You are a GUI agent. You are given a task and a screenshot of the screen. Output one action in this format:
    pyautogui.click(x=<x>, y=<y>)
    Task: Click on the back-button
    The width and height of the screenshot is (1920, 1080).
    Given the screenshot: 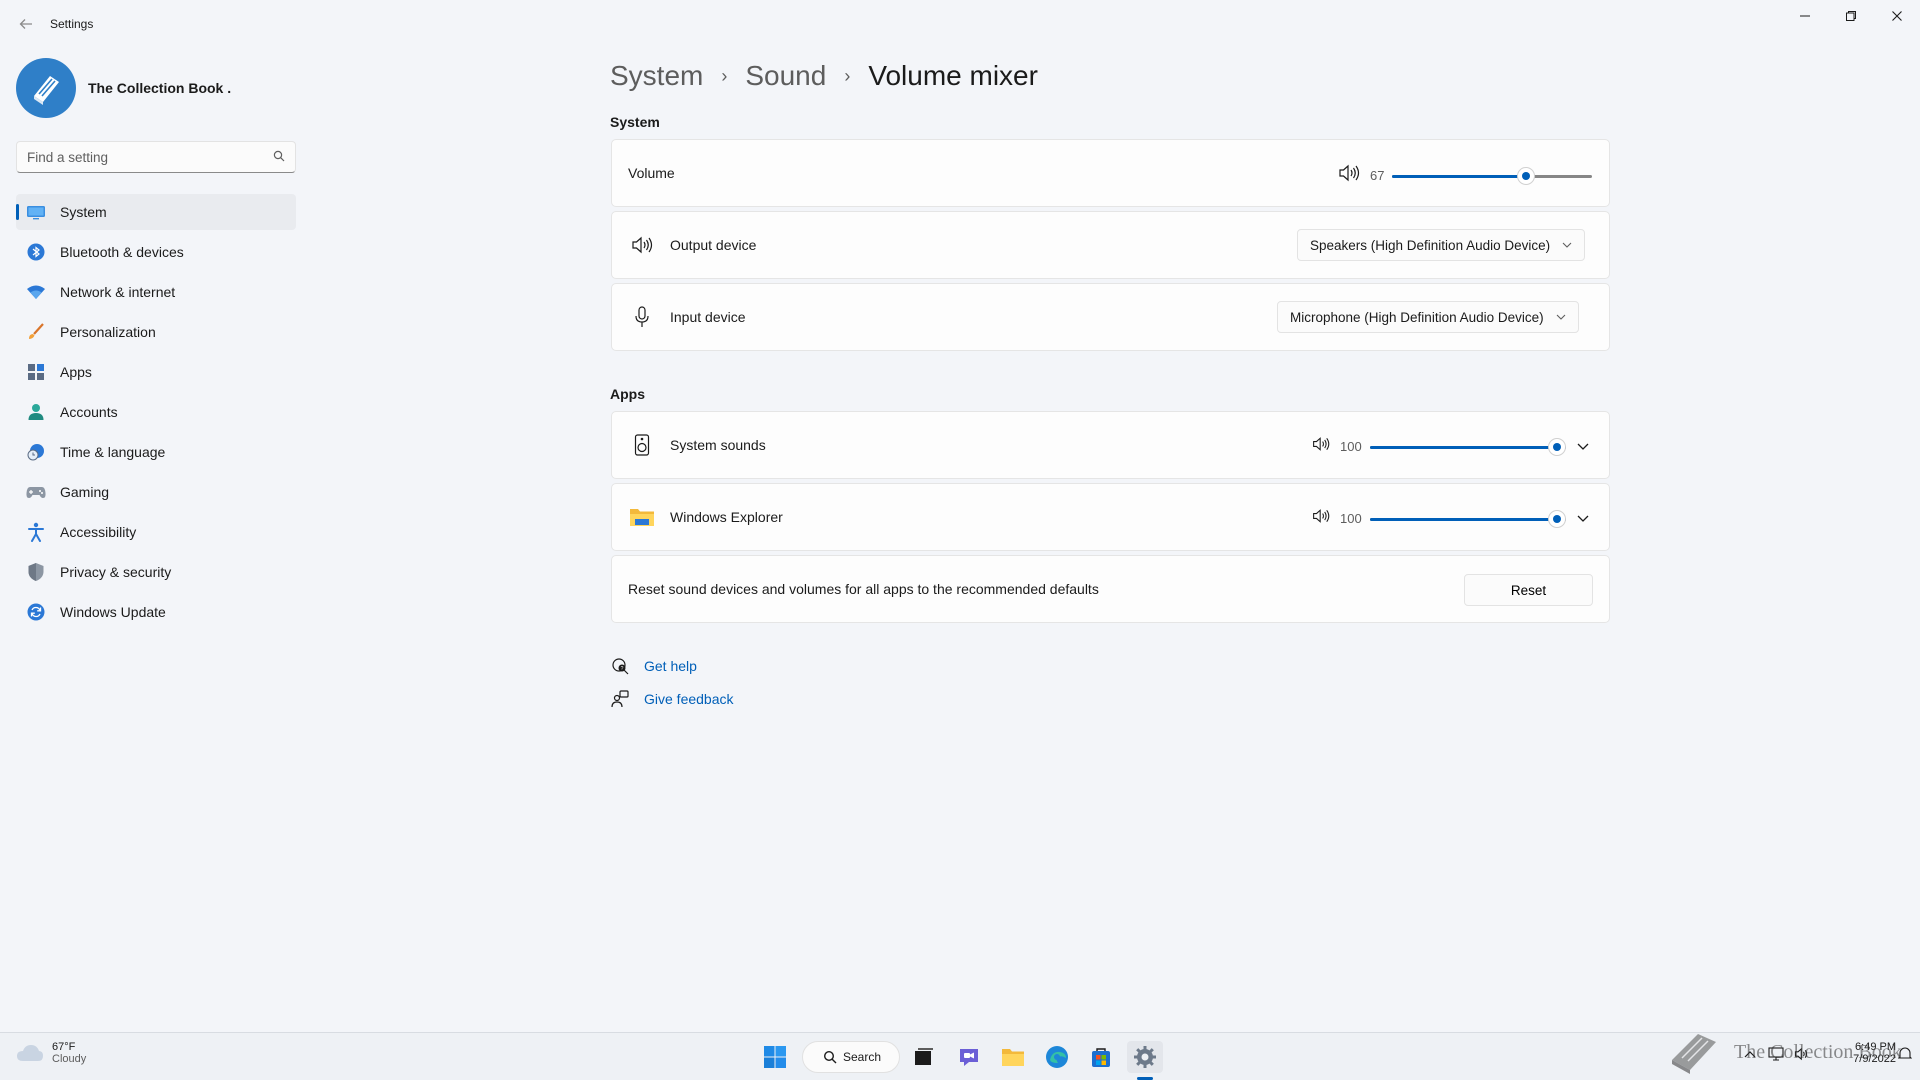 What is the action you would take?
    pyautogui.click(x=26, y=24)
    